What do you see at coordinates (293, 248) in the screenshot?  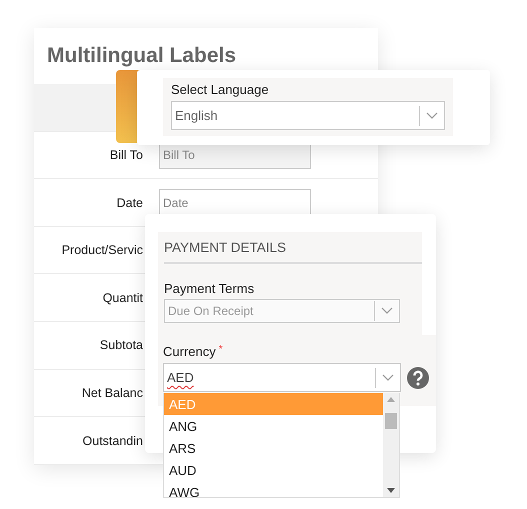 I see `section-heading: PAYMENT DETAILS` at bounding box center [293, 248].